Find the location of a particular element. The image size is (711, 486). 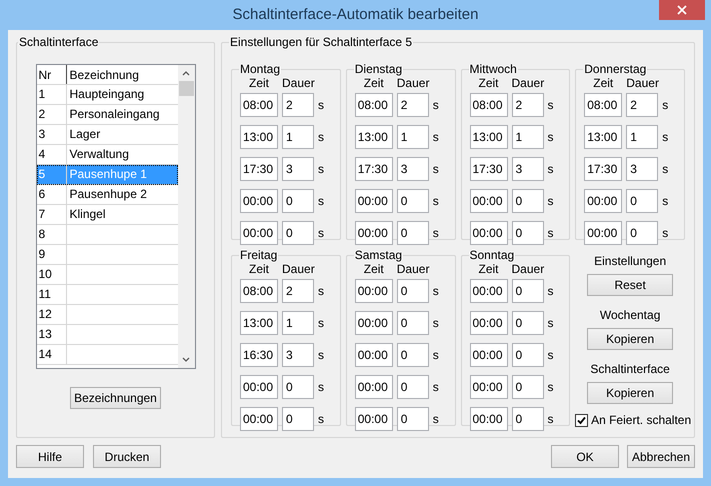

list-row: 14 is located at coordinates (107, 355).